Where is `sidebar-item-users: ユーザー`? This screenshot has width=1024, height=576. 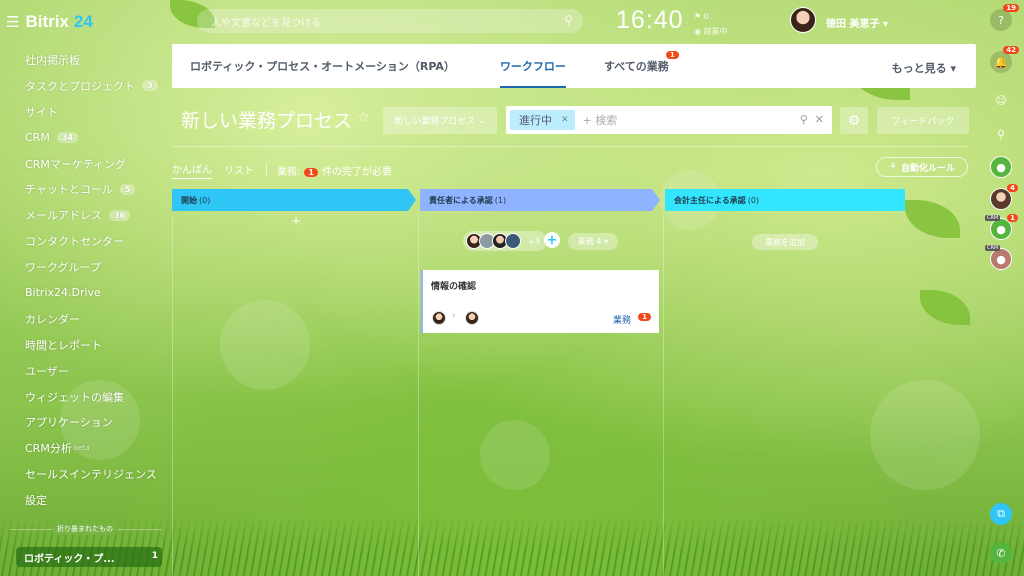
sidebar-item-users: ユーザー is located at coordinates (86, 371).